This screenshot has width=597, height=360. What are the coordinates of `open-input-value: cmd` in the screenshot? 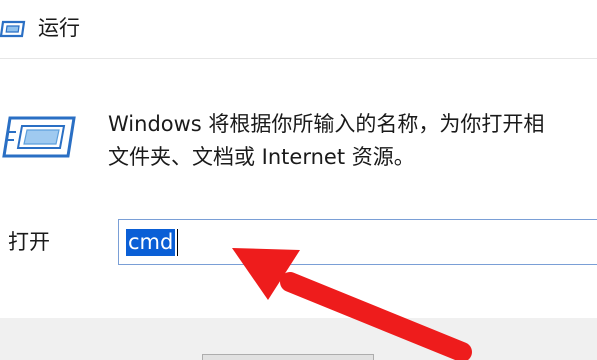 It's located at (151, 242).